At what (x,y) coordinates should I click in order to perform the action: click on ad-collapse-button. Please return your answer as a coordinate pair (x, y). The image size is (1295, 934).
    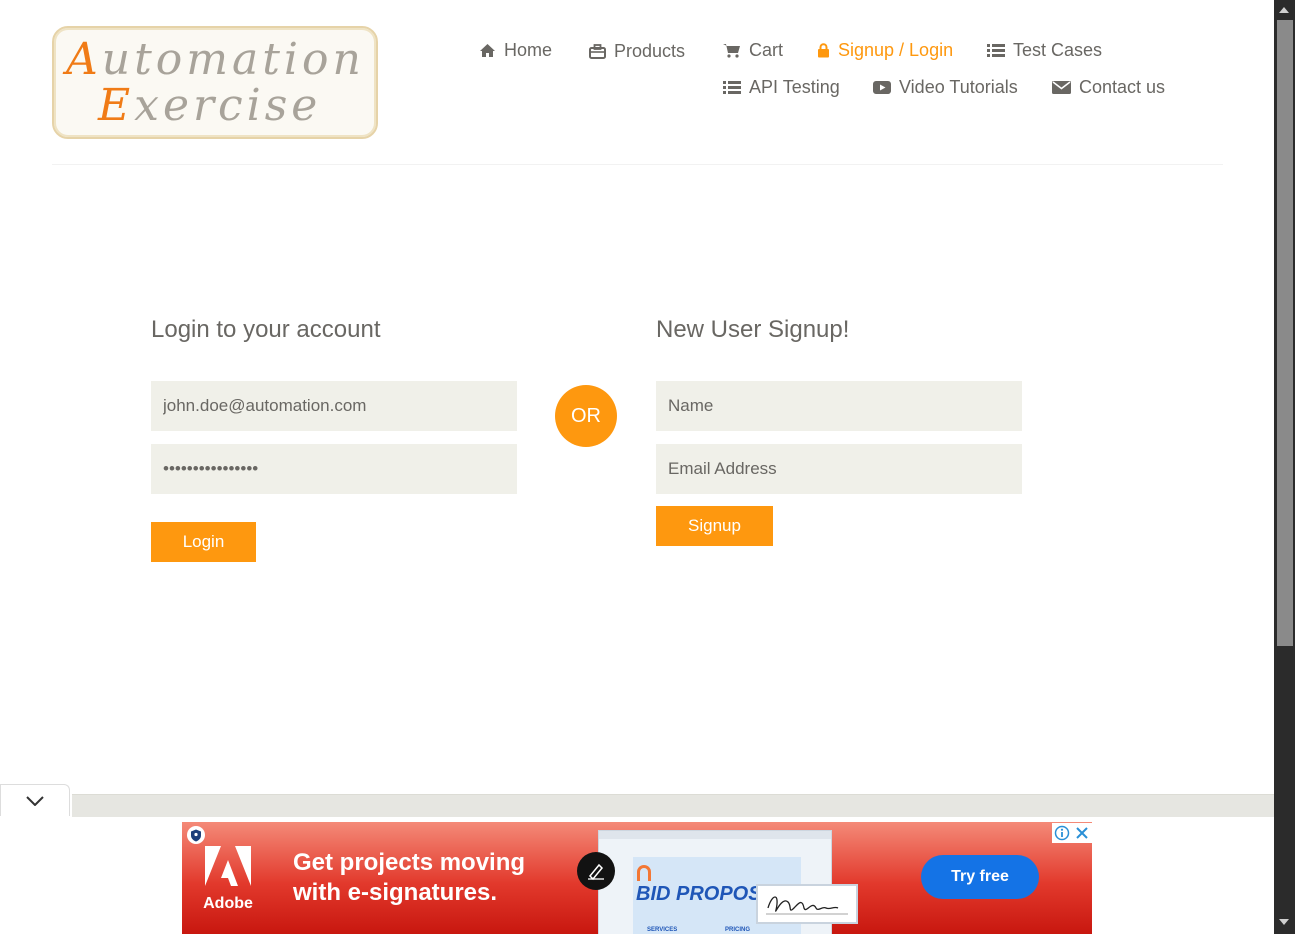
    Looking at the image, I should click on (35, 800).